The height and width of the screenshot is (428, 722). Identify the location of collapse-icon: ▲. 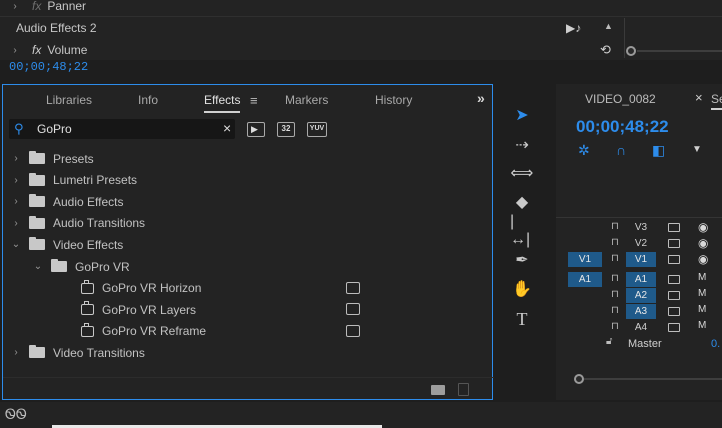
(608, 26).